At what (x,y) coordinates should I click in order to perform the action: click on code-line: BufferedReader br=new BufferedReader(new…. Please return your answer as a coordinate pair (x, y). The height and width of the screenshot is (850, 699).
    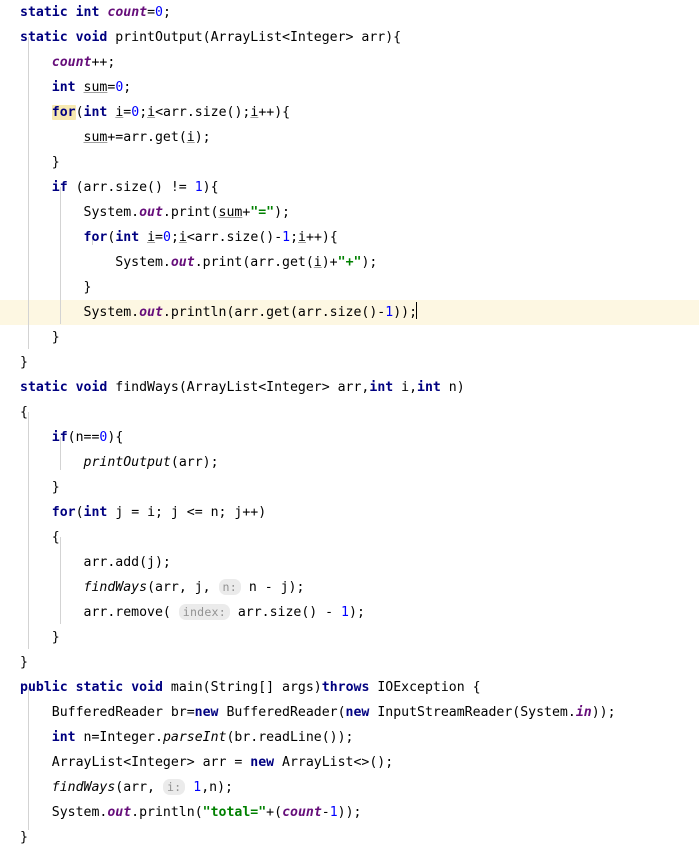
    Looking at the image, I should click on (359, 712).